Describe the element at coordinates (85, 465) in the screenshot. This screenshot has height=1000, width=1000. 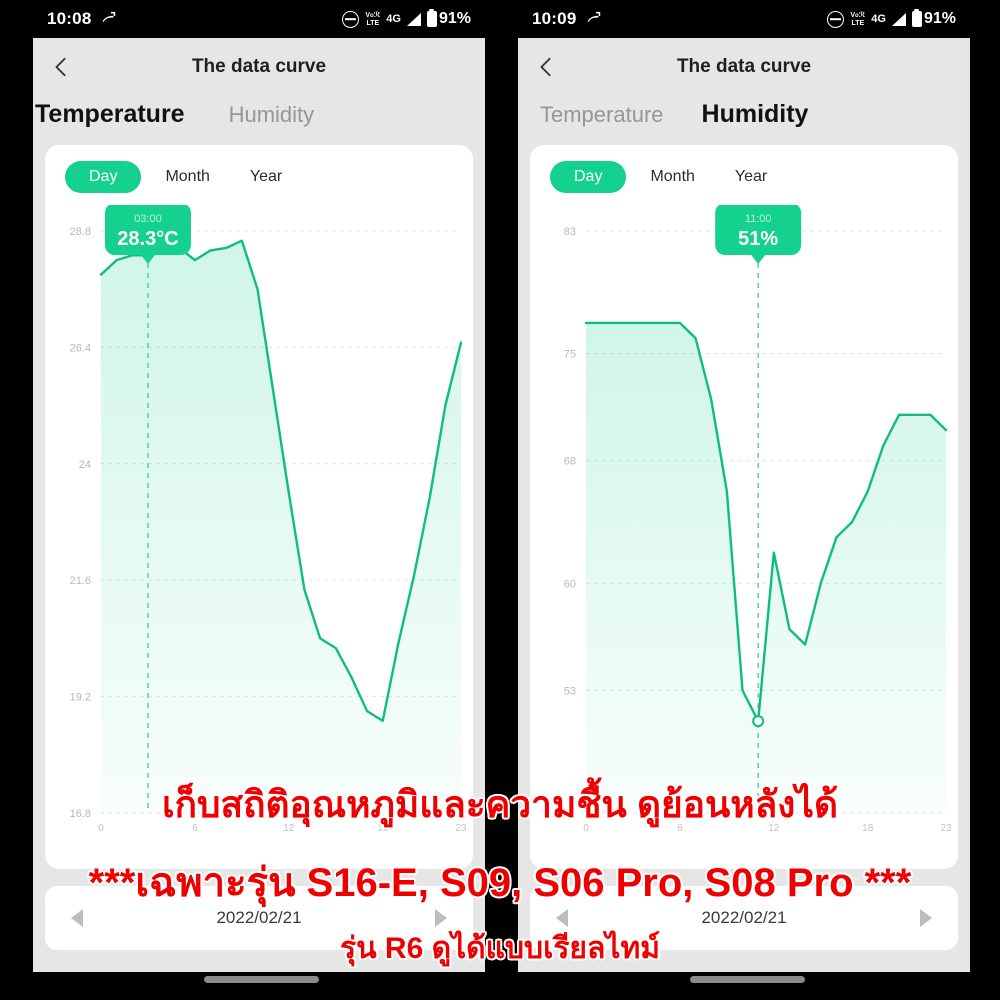
I see `svg-text: 24` at that location.